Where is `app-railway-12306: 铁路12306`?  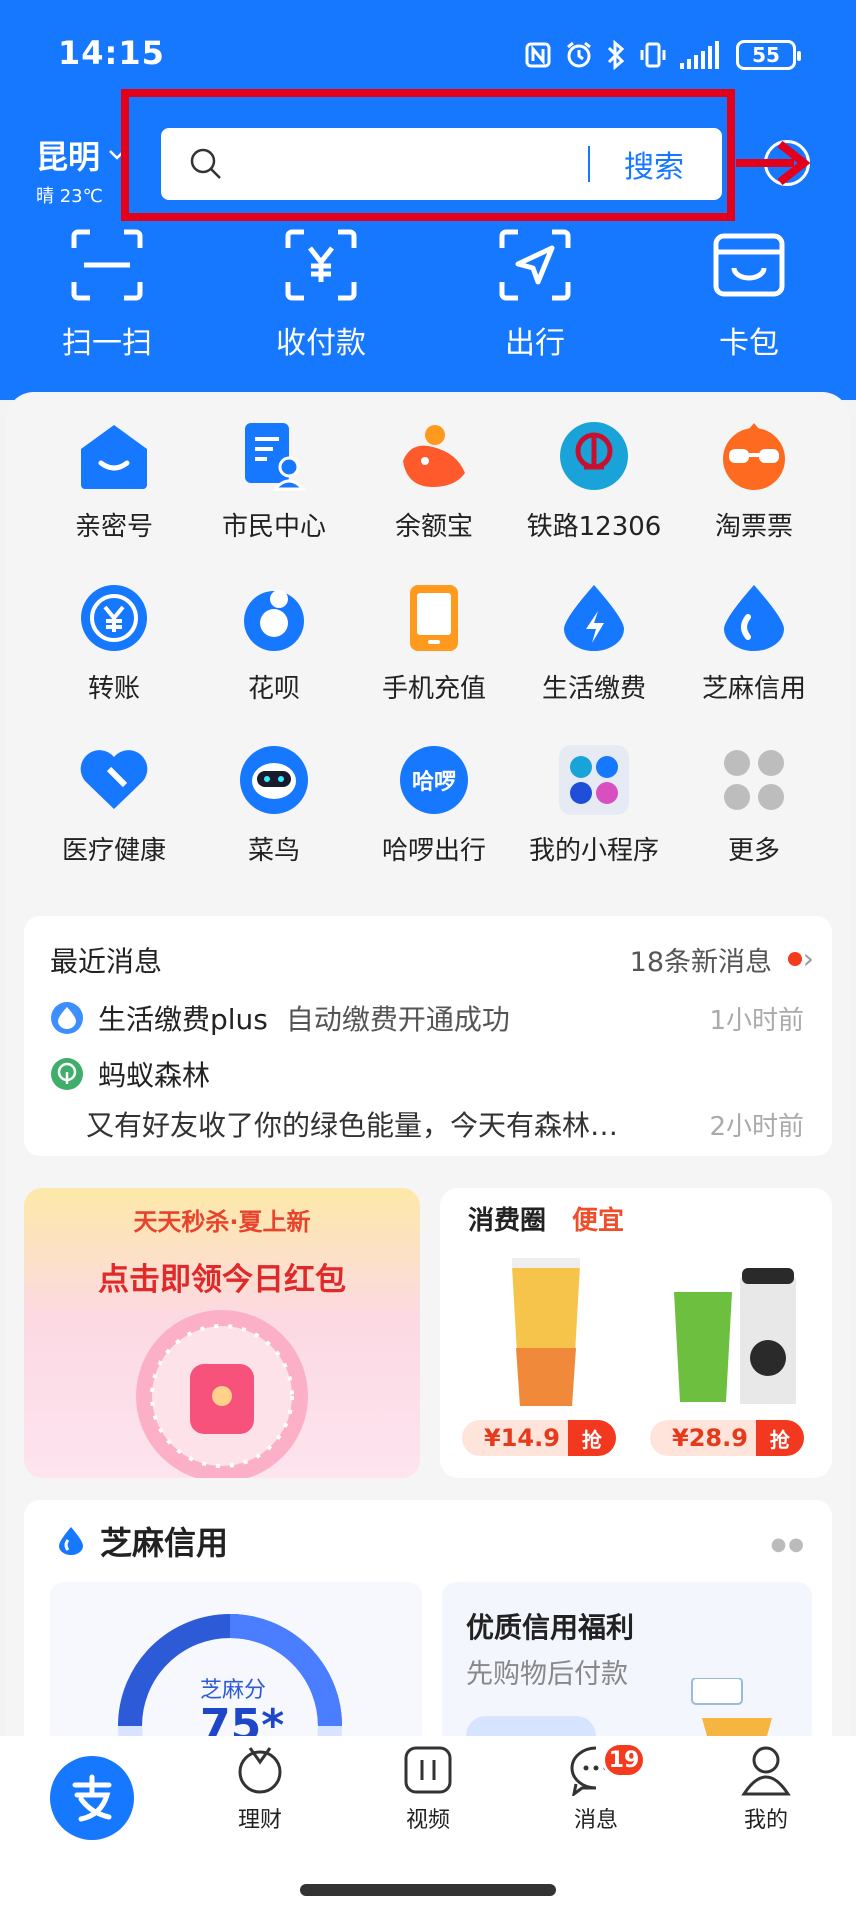
app-railway-12306: 铁路12306 is located at coordinates (594, 501).